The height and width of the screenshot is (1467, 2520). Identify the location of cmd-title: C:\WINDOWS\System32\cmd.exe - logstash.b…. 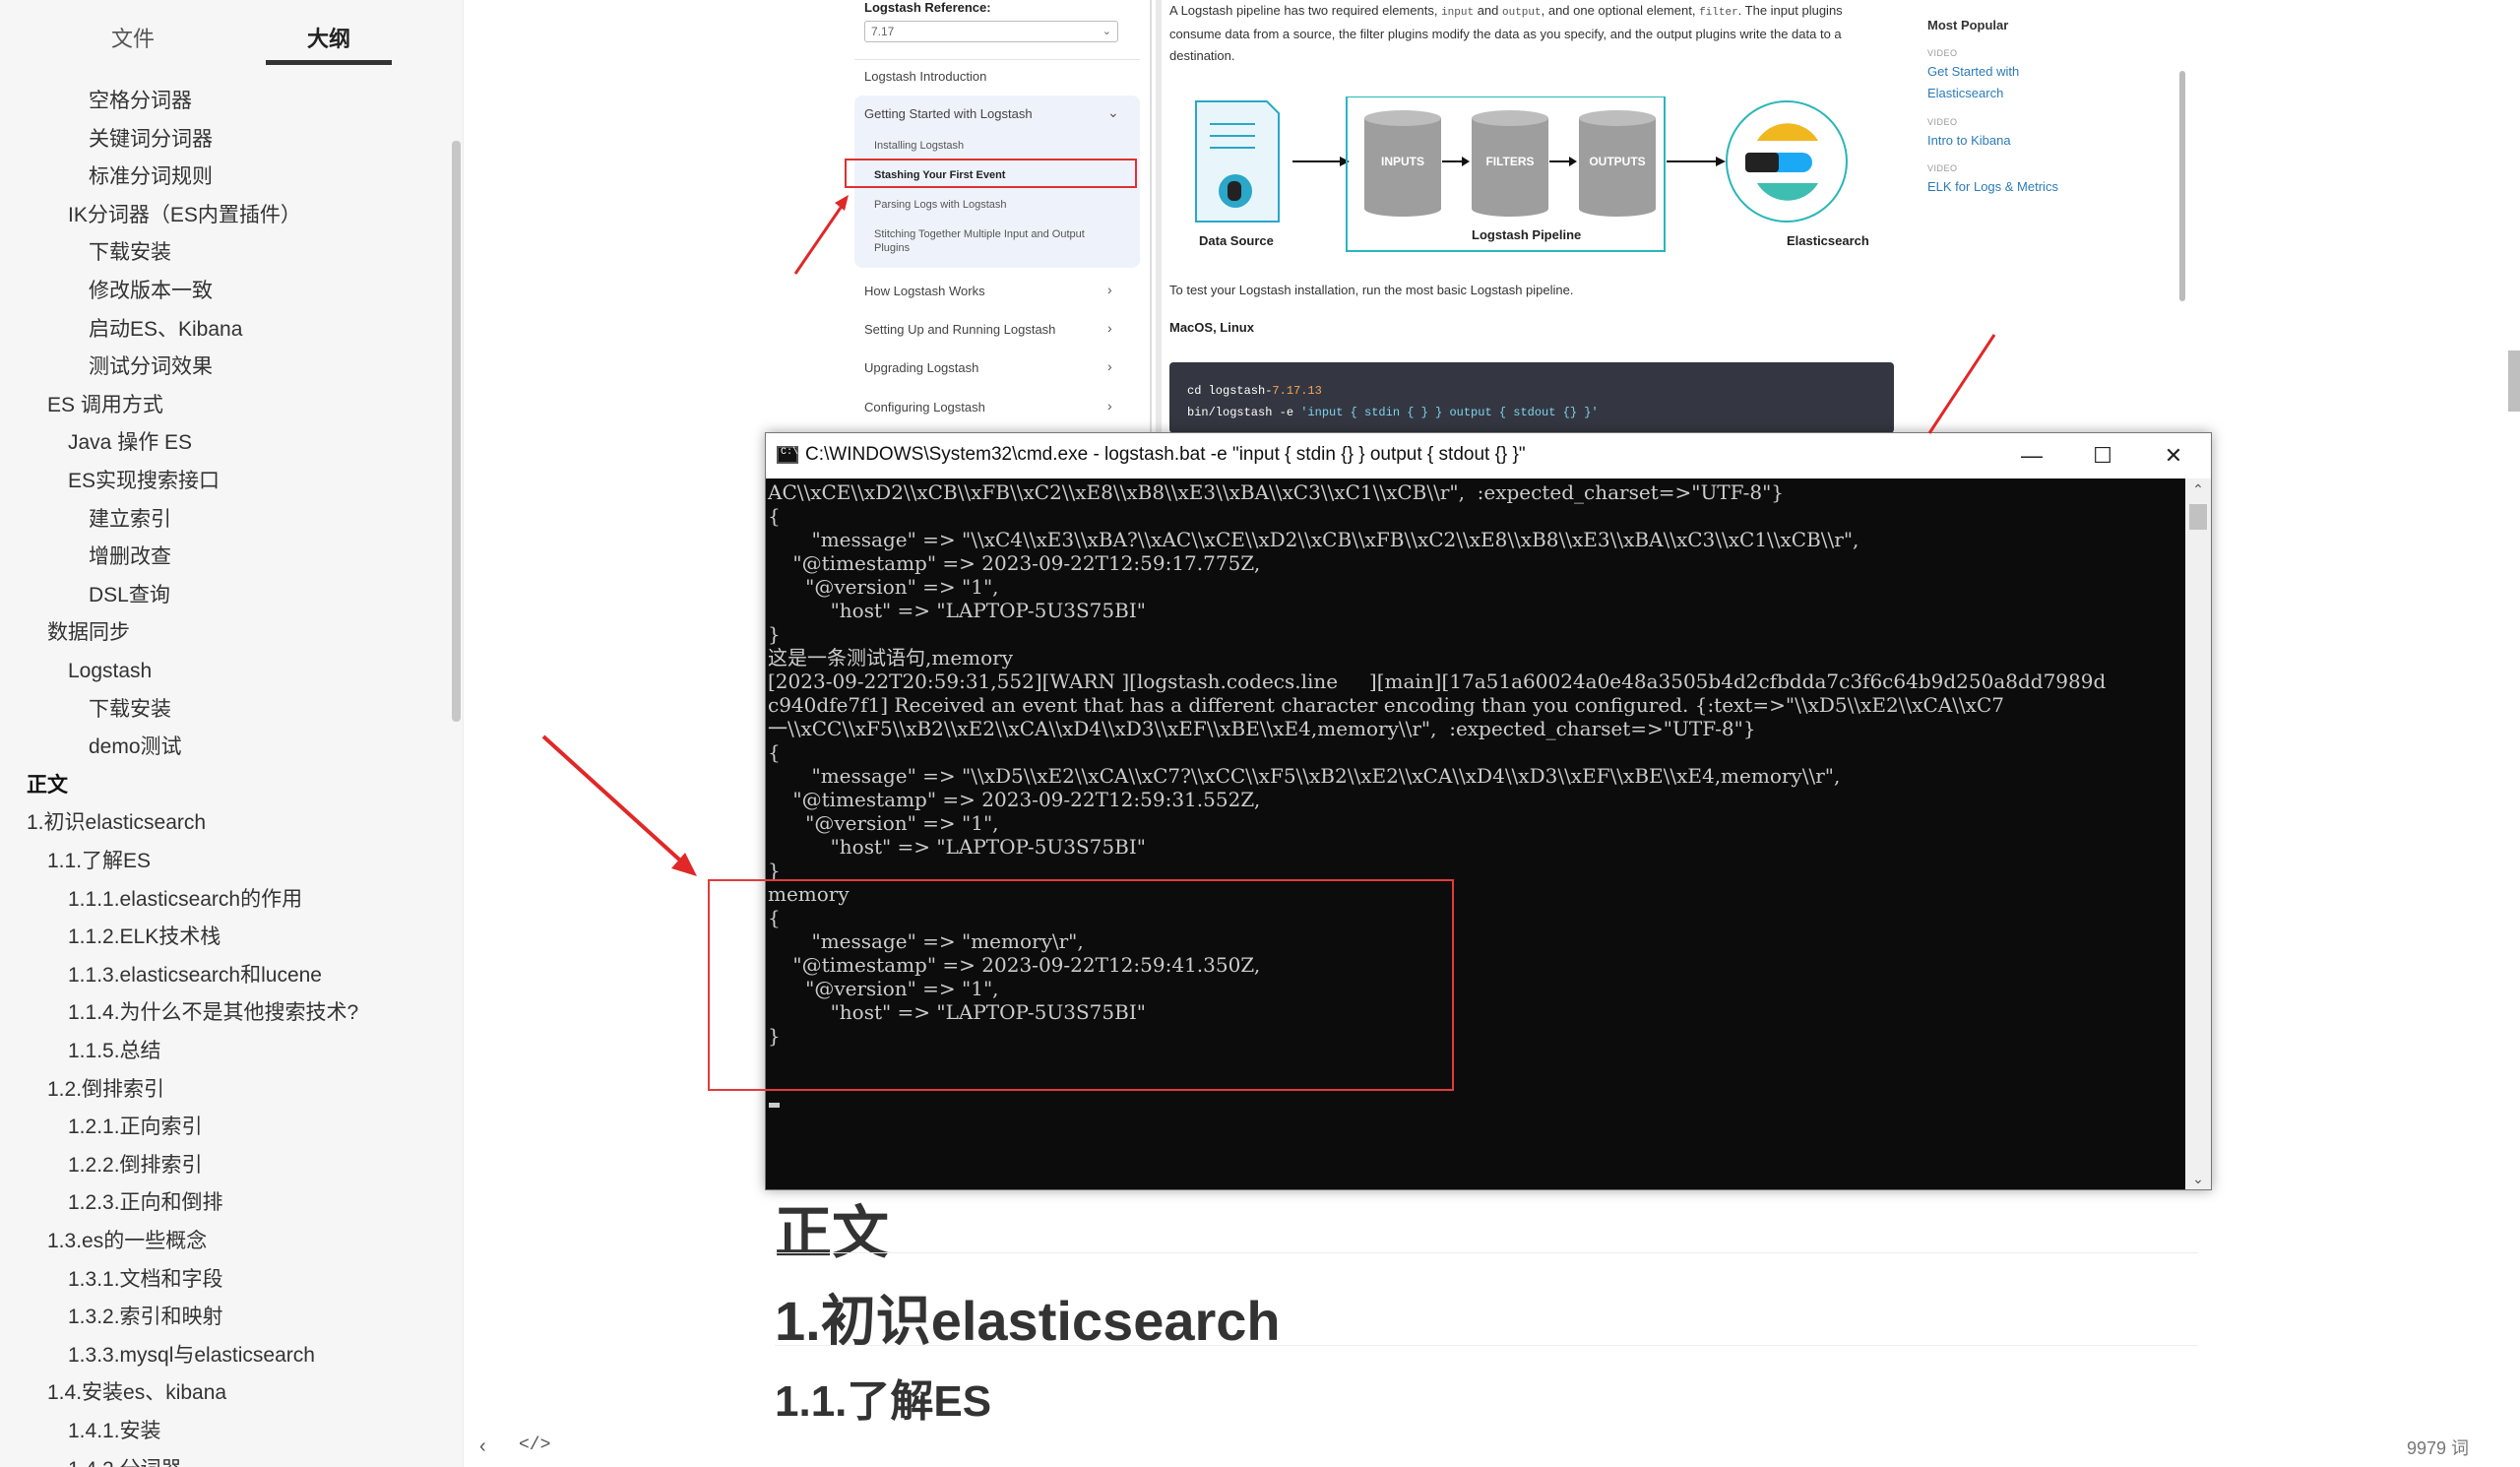
(1165, 454).